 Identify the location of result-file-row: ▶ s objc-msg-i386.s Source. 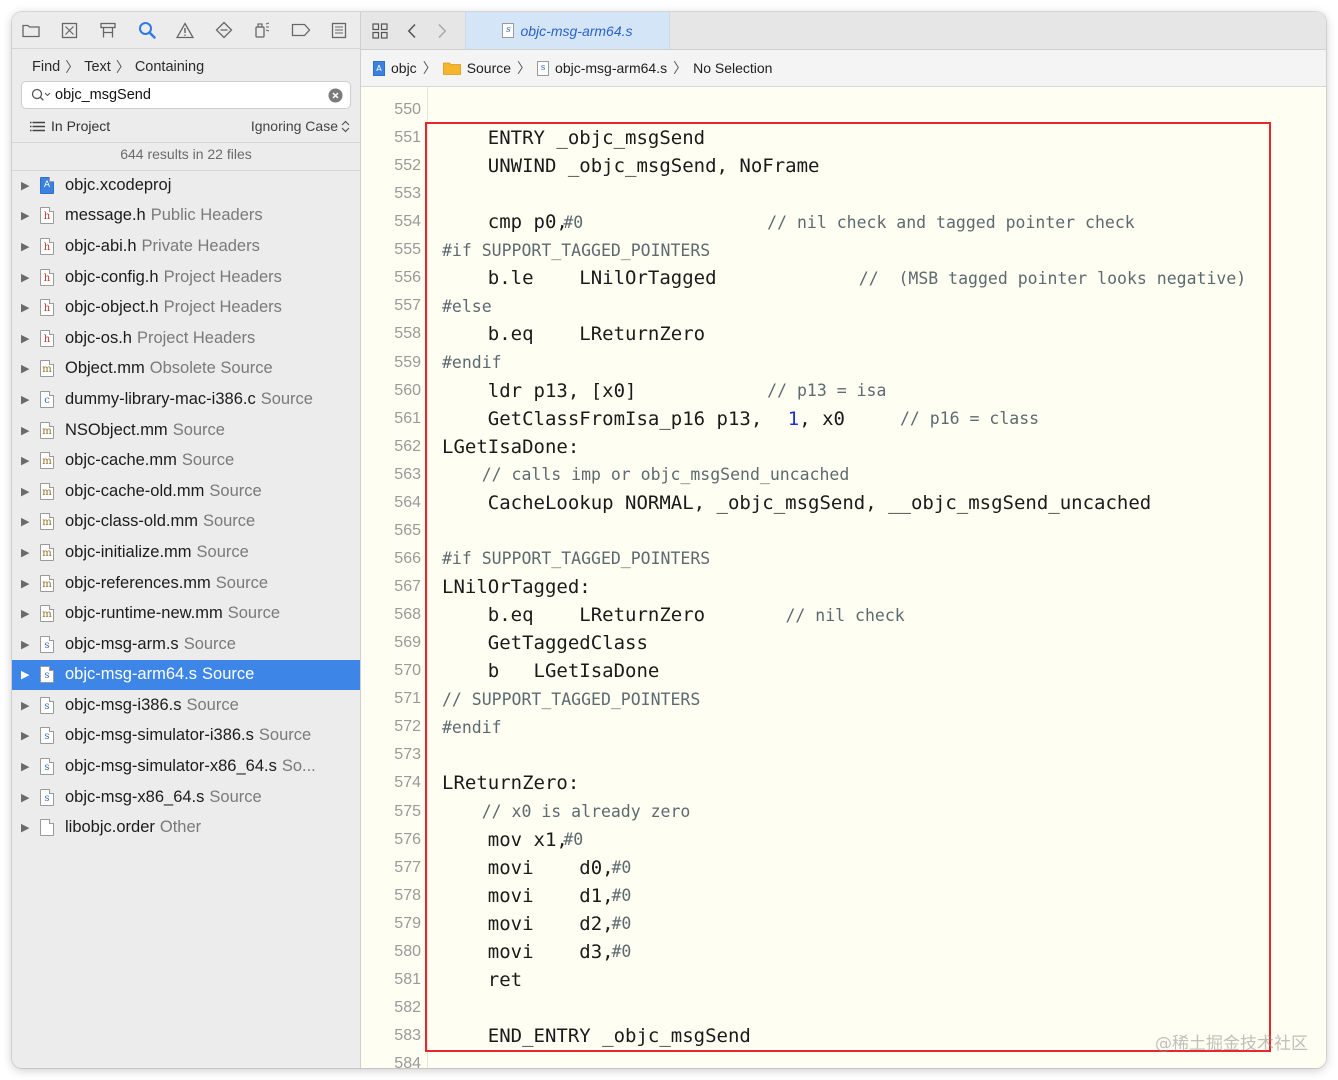
(186, 705).